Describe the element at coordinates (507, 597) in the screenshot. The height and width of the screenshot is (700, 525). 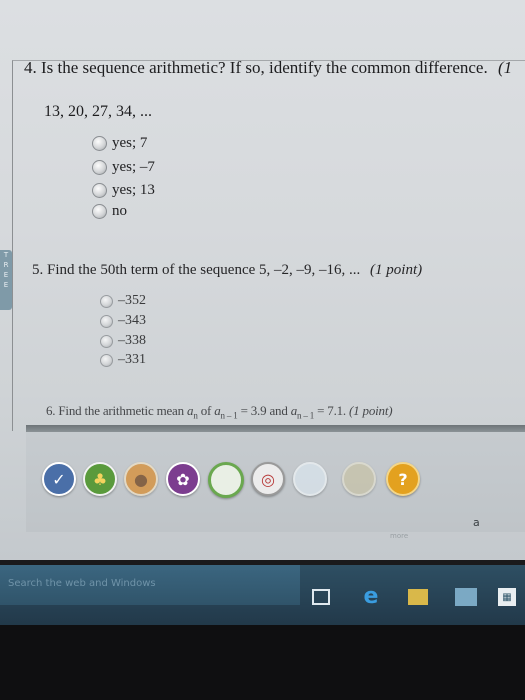
I see `store-icon: ▦` at that location.